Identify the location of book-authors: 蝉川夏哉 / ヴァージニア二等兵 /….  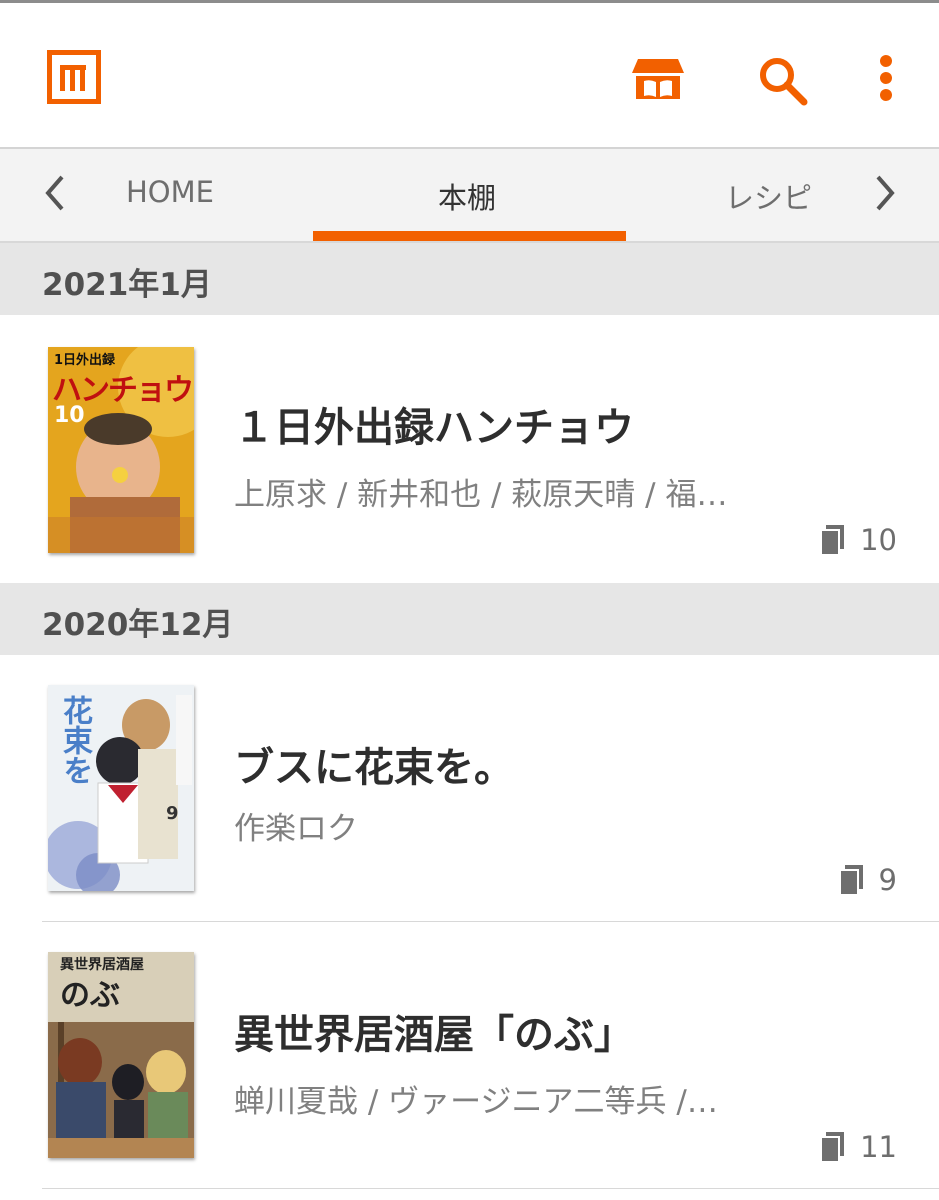
(476, 1102).